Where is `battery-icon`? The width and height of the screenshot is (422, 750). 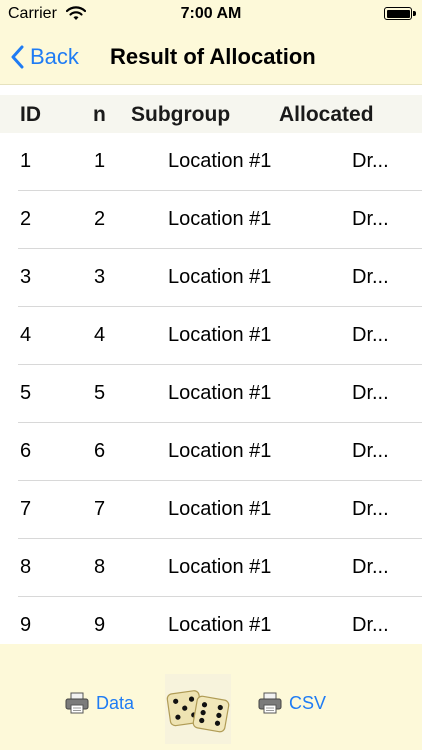 battery-icon is located at coordinates (400, 13).